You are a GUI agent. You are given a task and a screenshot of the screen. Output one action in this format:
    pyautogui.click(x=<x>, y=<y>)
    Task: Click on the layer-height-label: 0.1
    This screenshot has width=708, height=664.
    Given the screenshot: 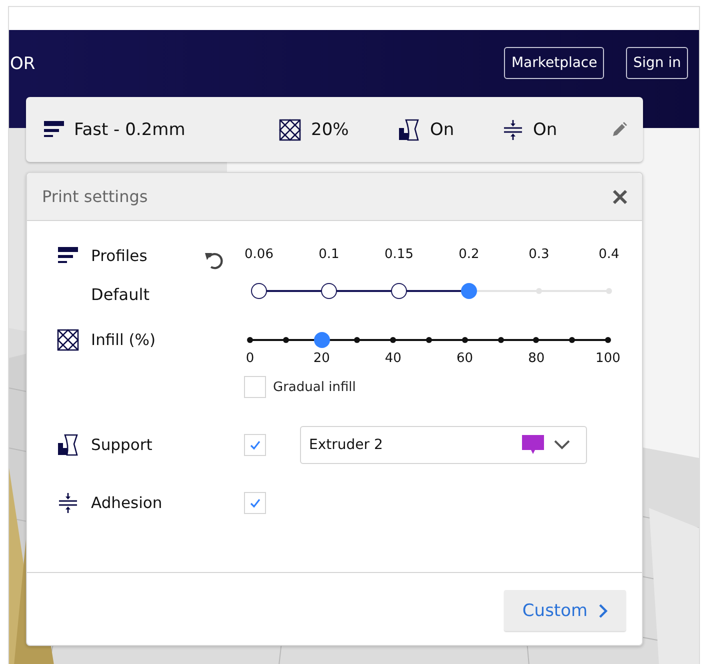 What is the action you would take?
    pyautogui.click(x=329, y=254)
    